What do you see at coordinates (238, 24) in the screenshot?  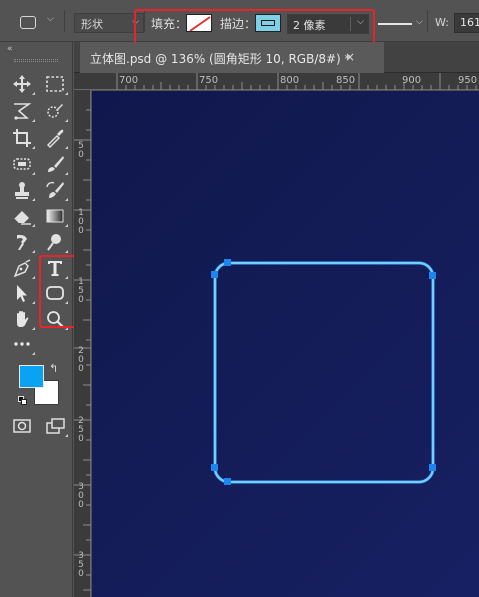 I see `stroke-label: 描边：` at bounding box center [238, 24].